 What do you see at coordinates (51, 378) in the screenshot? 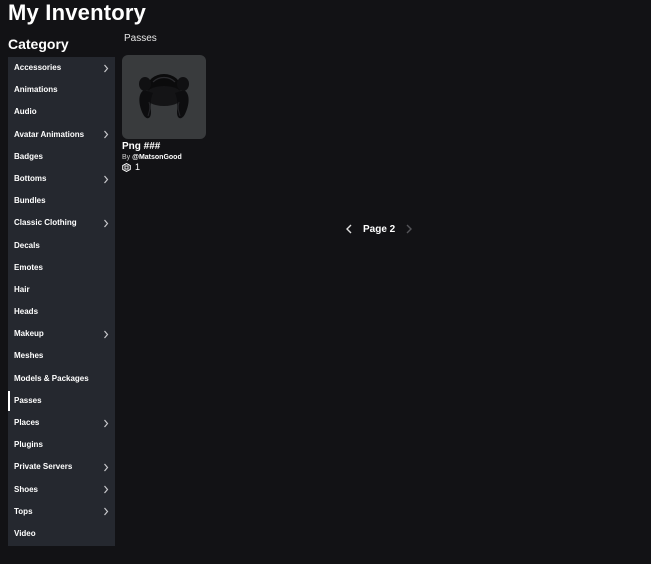
I see `sidebar-item-label: Models & Packages` at bounding box center [51, 378].